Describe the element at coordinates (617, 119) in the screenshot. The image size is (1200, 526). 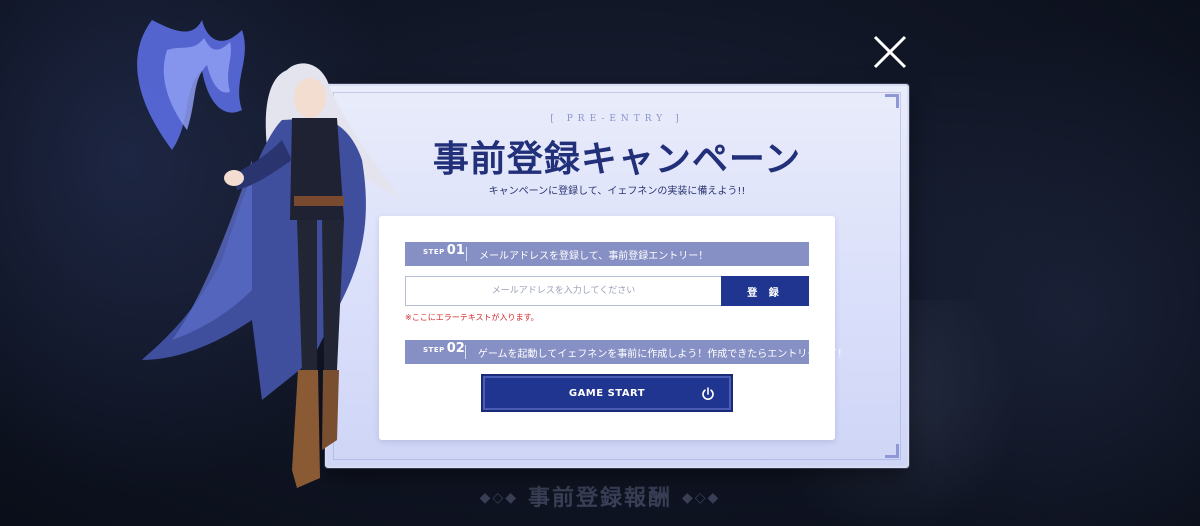
I see `pre-entry-label: [ PRE-ENTRY ]` at that location.